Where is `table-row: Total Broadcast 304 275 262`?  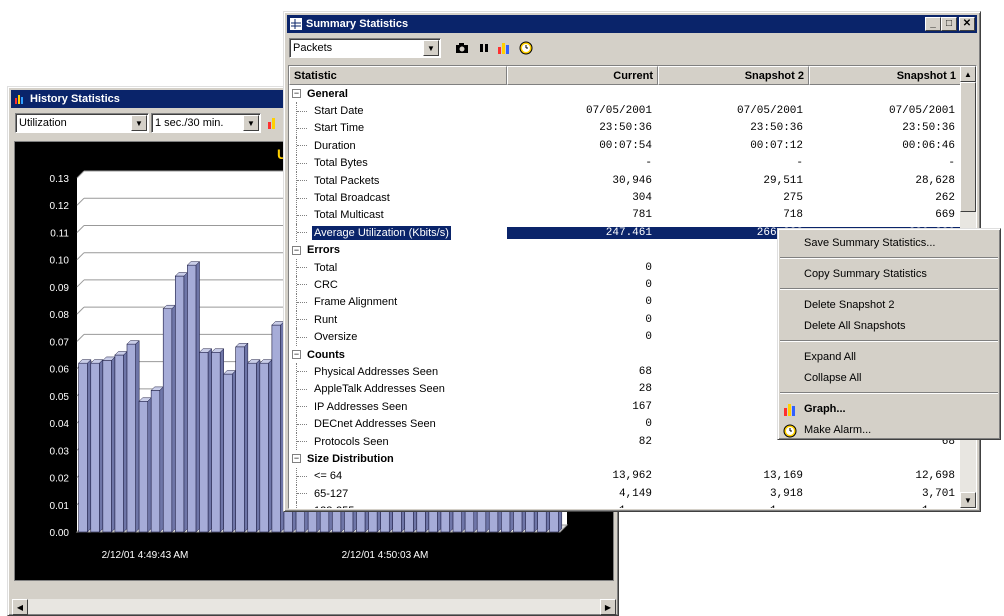
table-row: Total Broadcast 304 275 262 is located at coordinates (625, 198).